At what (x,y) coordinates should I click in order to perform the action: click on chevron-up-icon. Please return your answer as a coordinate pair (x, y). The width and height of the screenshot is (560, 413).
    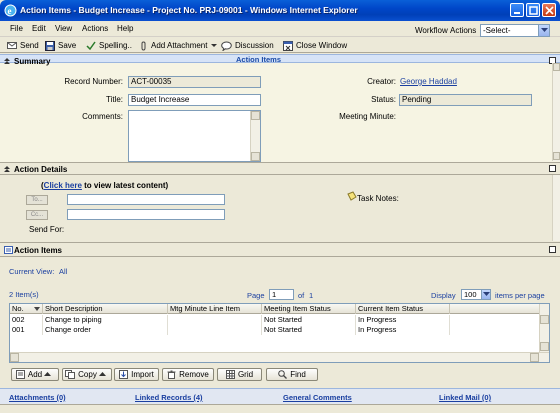
    Looking at the image, I should click on (102, 374).